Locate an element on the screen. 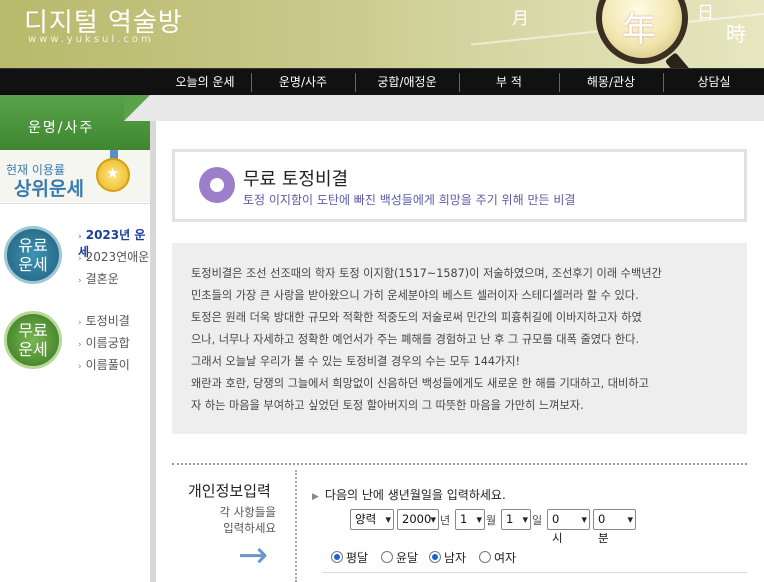 The height and width of the screenshot is (582, 764). sidebar-link-marriage: › 결혼운 is located at coordinates (98, 278).